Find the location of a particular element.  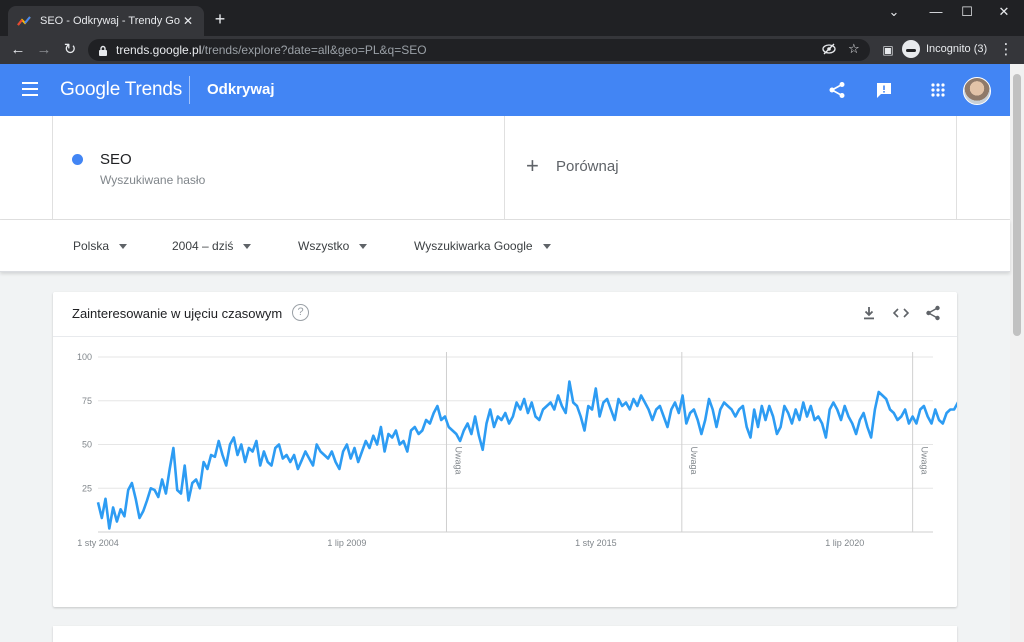

apps-grid-icon is located at coordinates (938, 90).